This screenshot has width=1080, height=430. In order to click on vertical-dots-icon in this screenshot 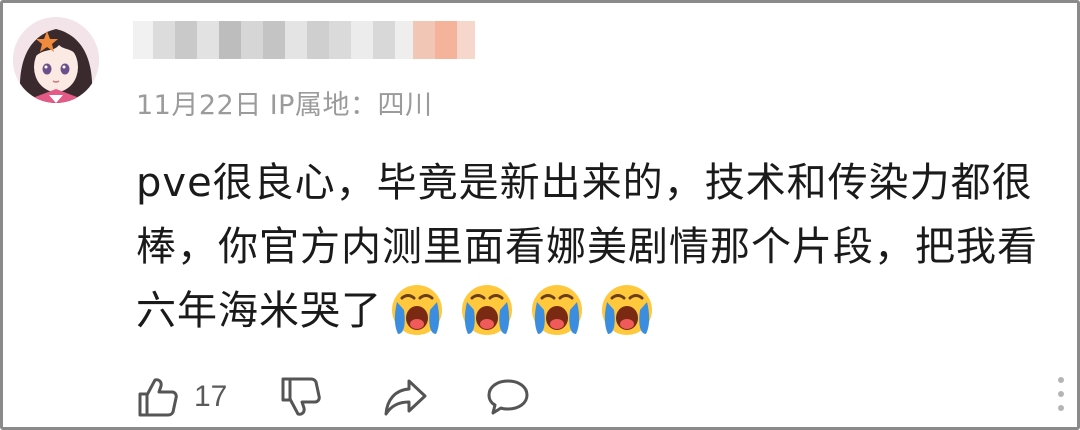, I will do `click(1061, 380)`.